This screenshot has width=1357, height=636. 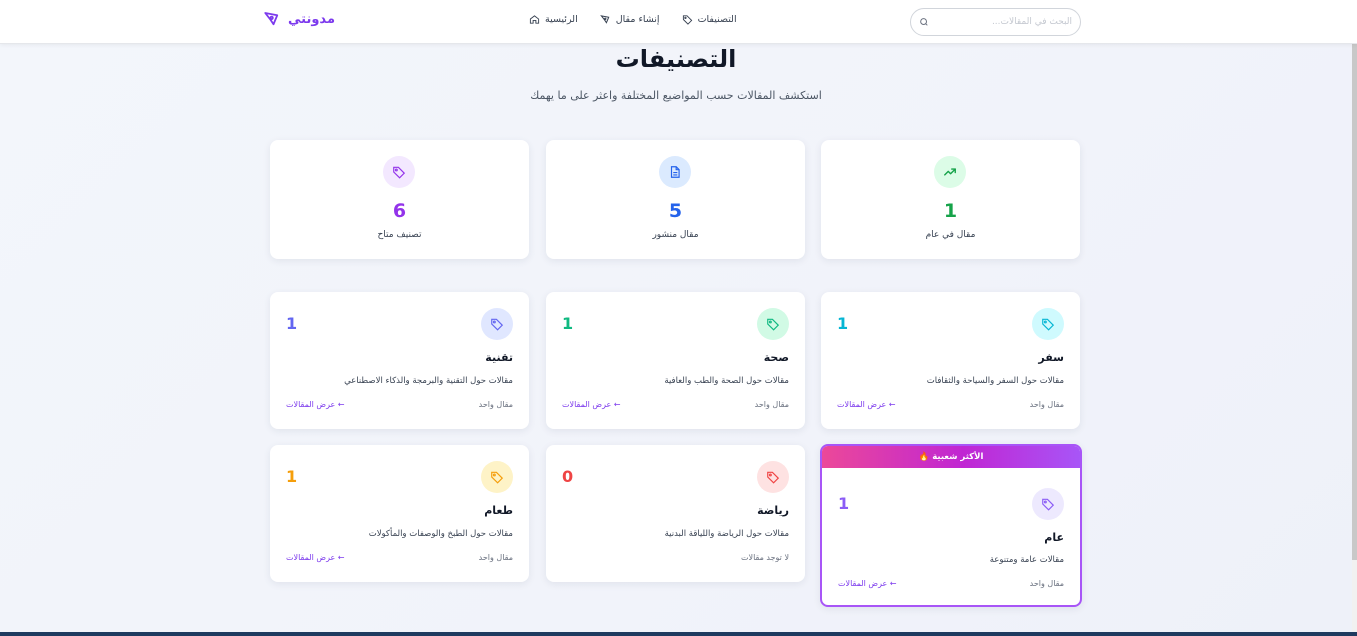 What do you see at coordinates (499, 357) in the screenshot?
I see `category-name: تقنية` at bounding box center [499, 357].